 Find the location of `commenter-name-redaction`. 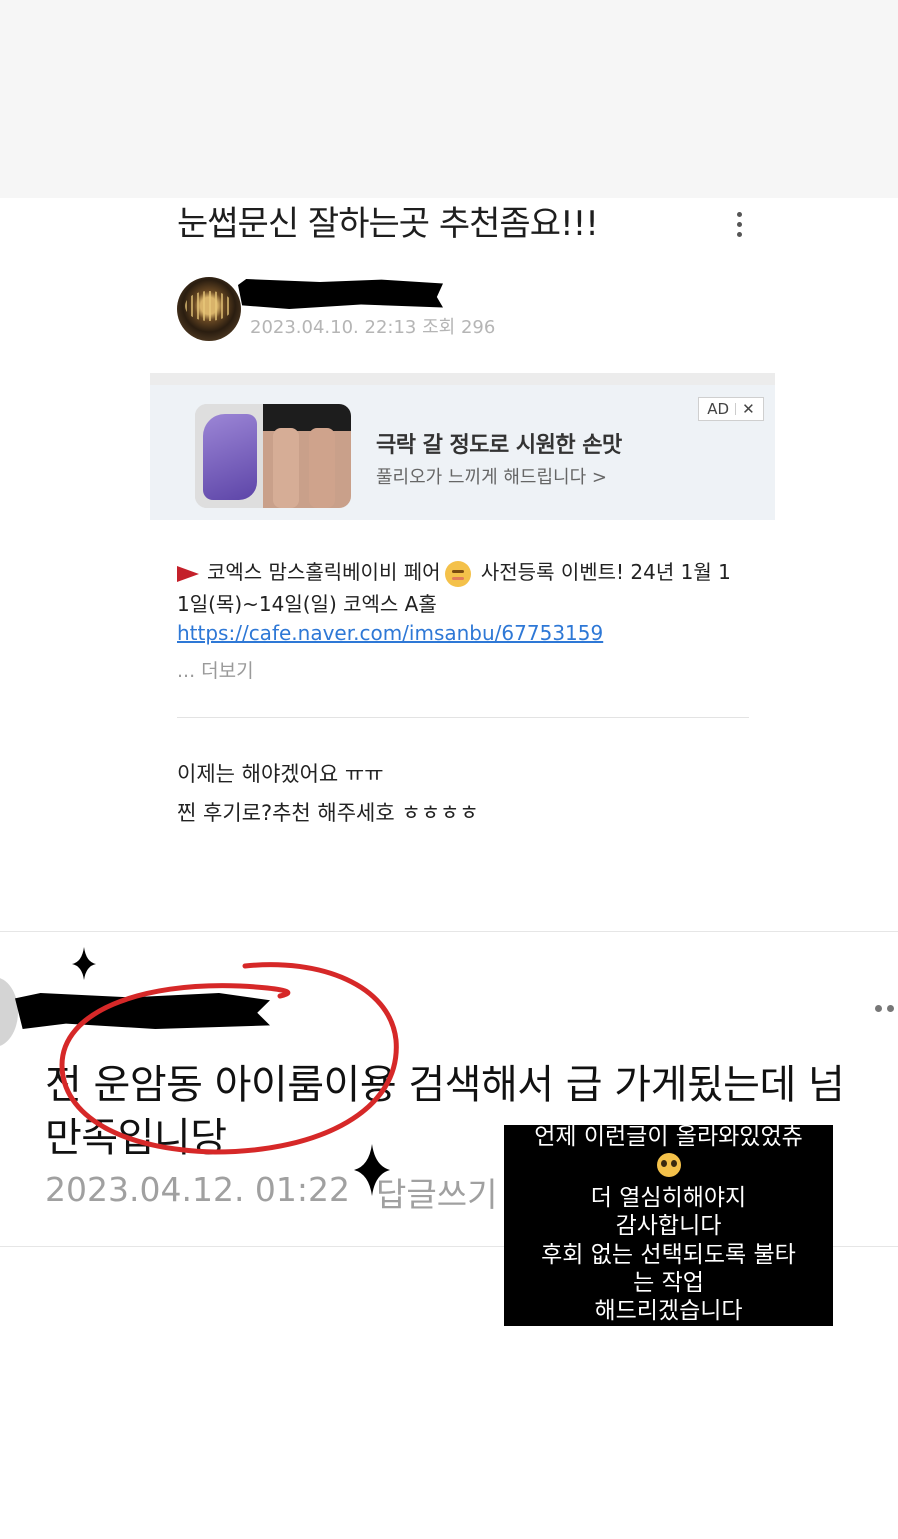

commenter-name-redaction is located at coordinates (142, 1011).